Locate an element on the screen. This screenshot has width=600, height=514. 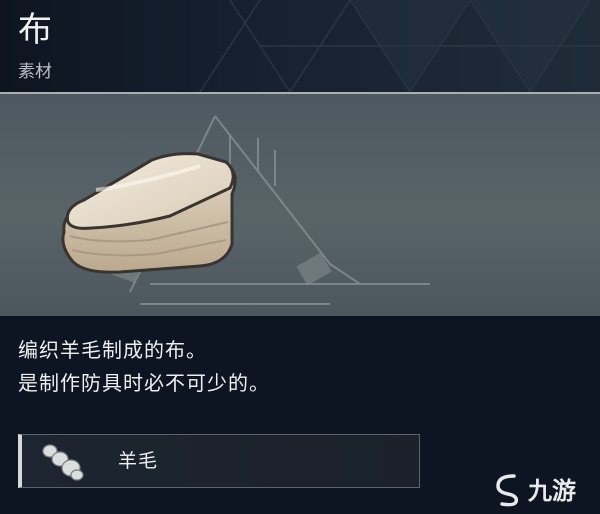
jiuyou-logo: 九游 is located at coordinates (536, 490).